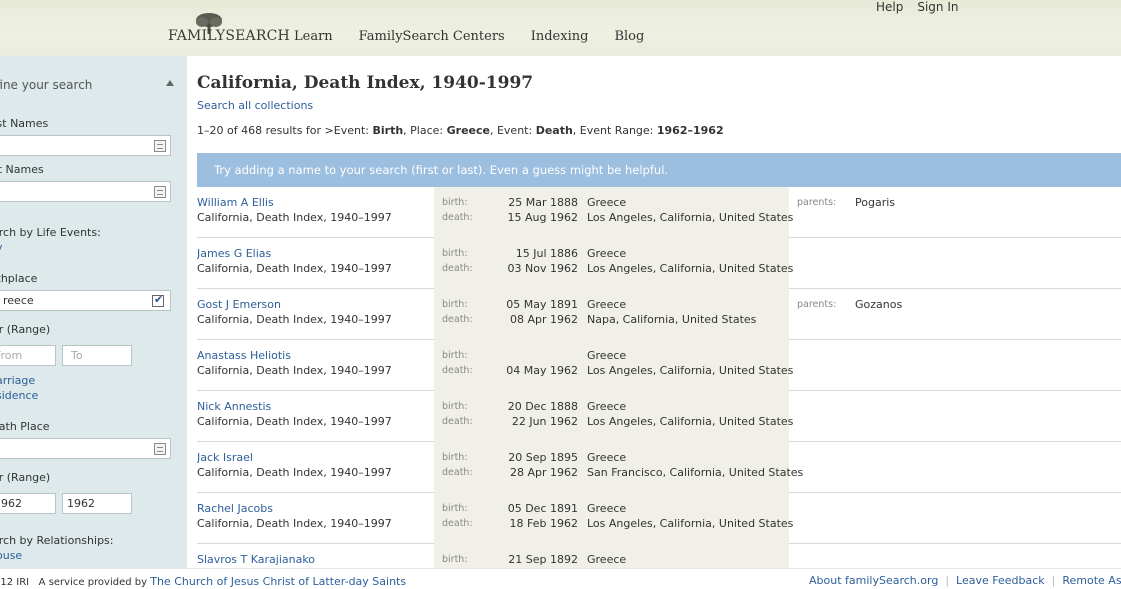 The height and width of the screenshot is (589, 1121). I want to click on death-date: 04 May 1962, so click(542, 370).